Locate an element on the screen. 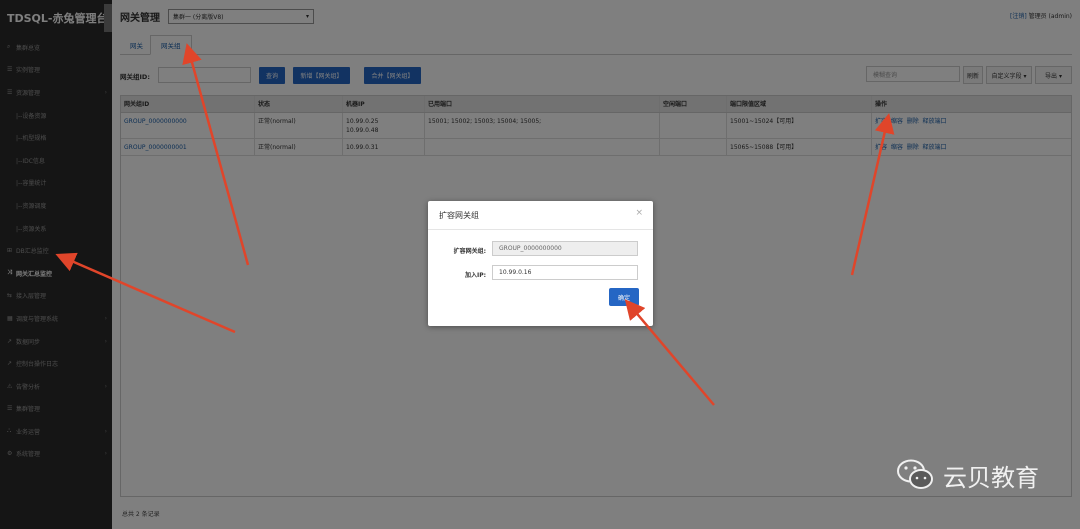 The image size is (1080, 529). watermark: 云贝教育 is located at coordinates (967, 475).